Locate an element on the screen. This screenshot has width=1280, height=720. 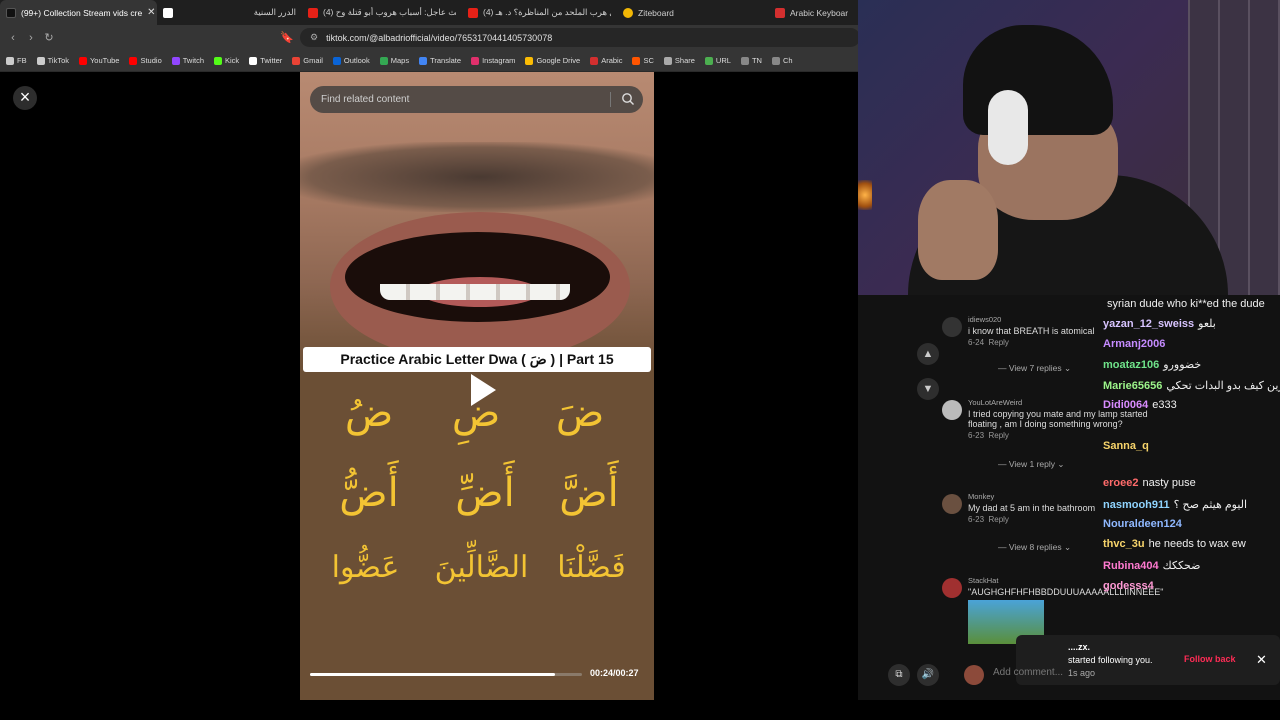
chat-message: moataz106 خضوورو is located at coordinates (1152, 364).